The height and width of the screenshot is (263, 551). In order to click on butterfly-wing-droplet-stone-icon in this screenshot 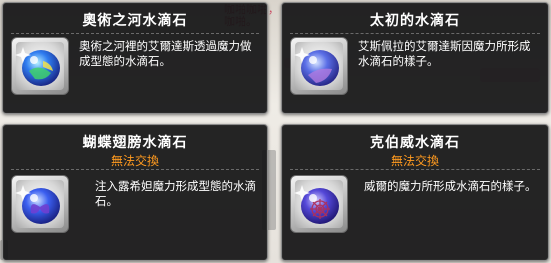, I will do `click(37, 204)`.